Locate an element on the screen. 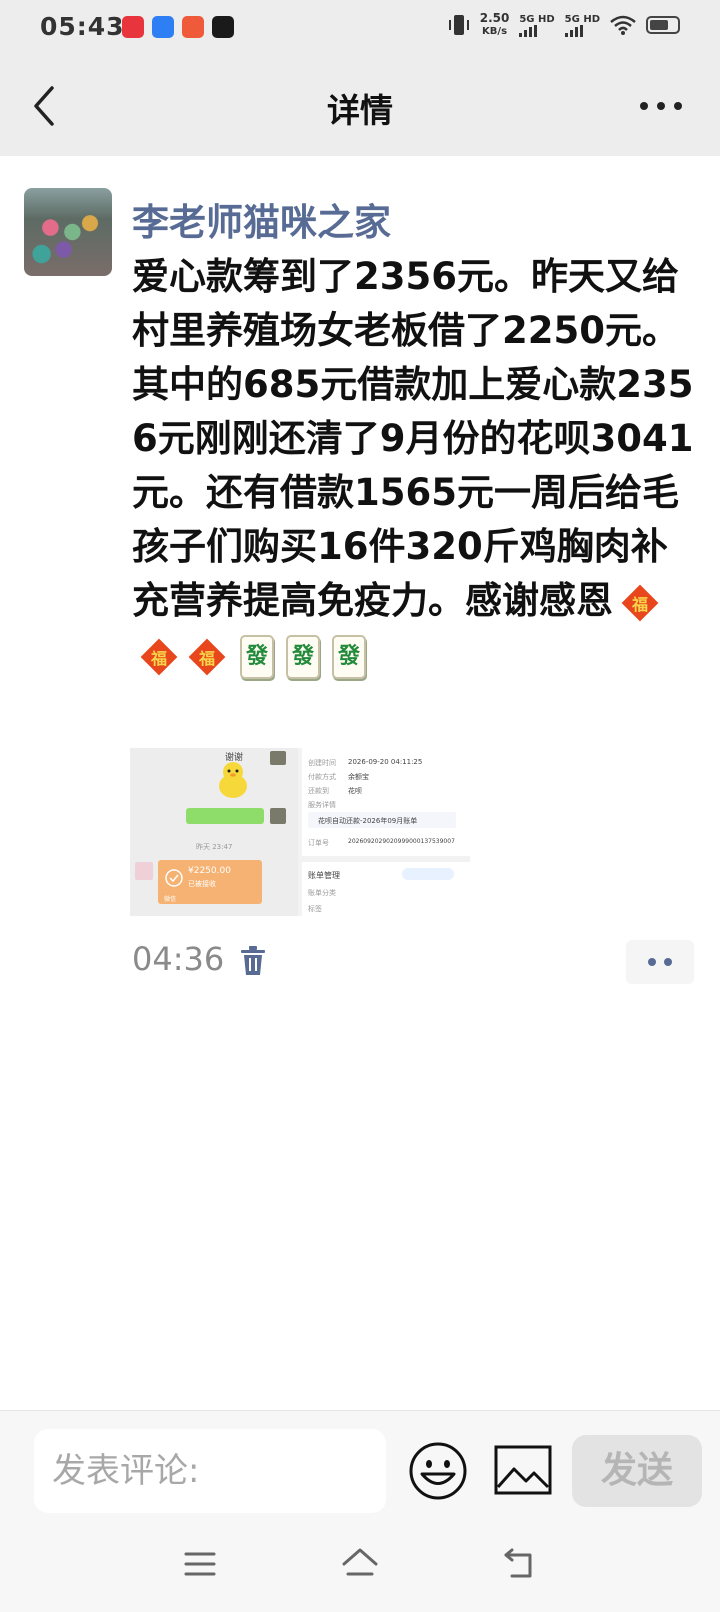 This screenshot has width=720, height=1612. order-number: 2026092029020999000137539007 is located at coordinates (401, 841).